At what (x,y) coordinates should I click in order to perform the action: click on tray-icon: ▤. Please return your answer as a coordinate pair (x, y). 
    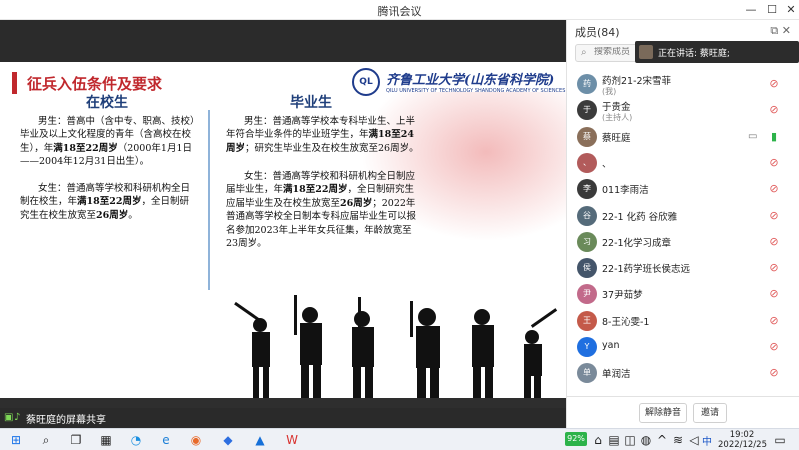
    Looking at the image, I should click on (614, 440).